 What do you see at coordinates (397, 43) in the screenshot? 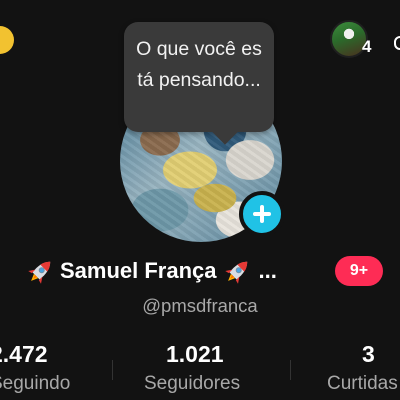
I see `menu-edge-icon` at bounding box center [397, 43].